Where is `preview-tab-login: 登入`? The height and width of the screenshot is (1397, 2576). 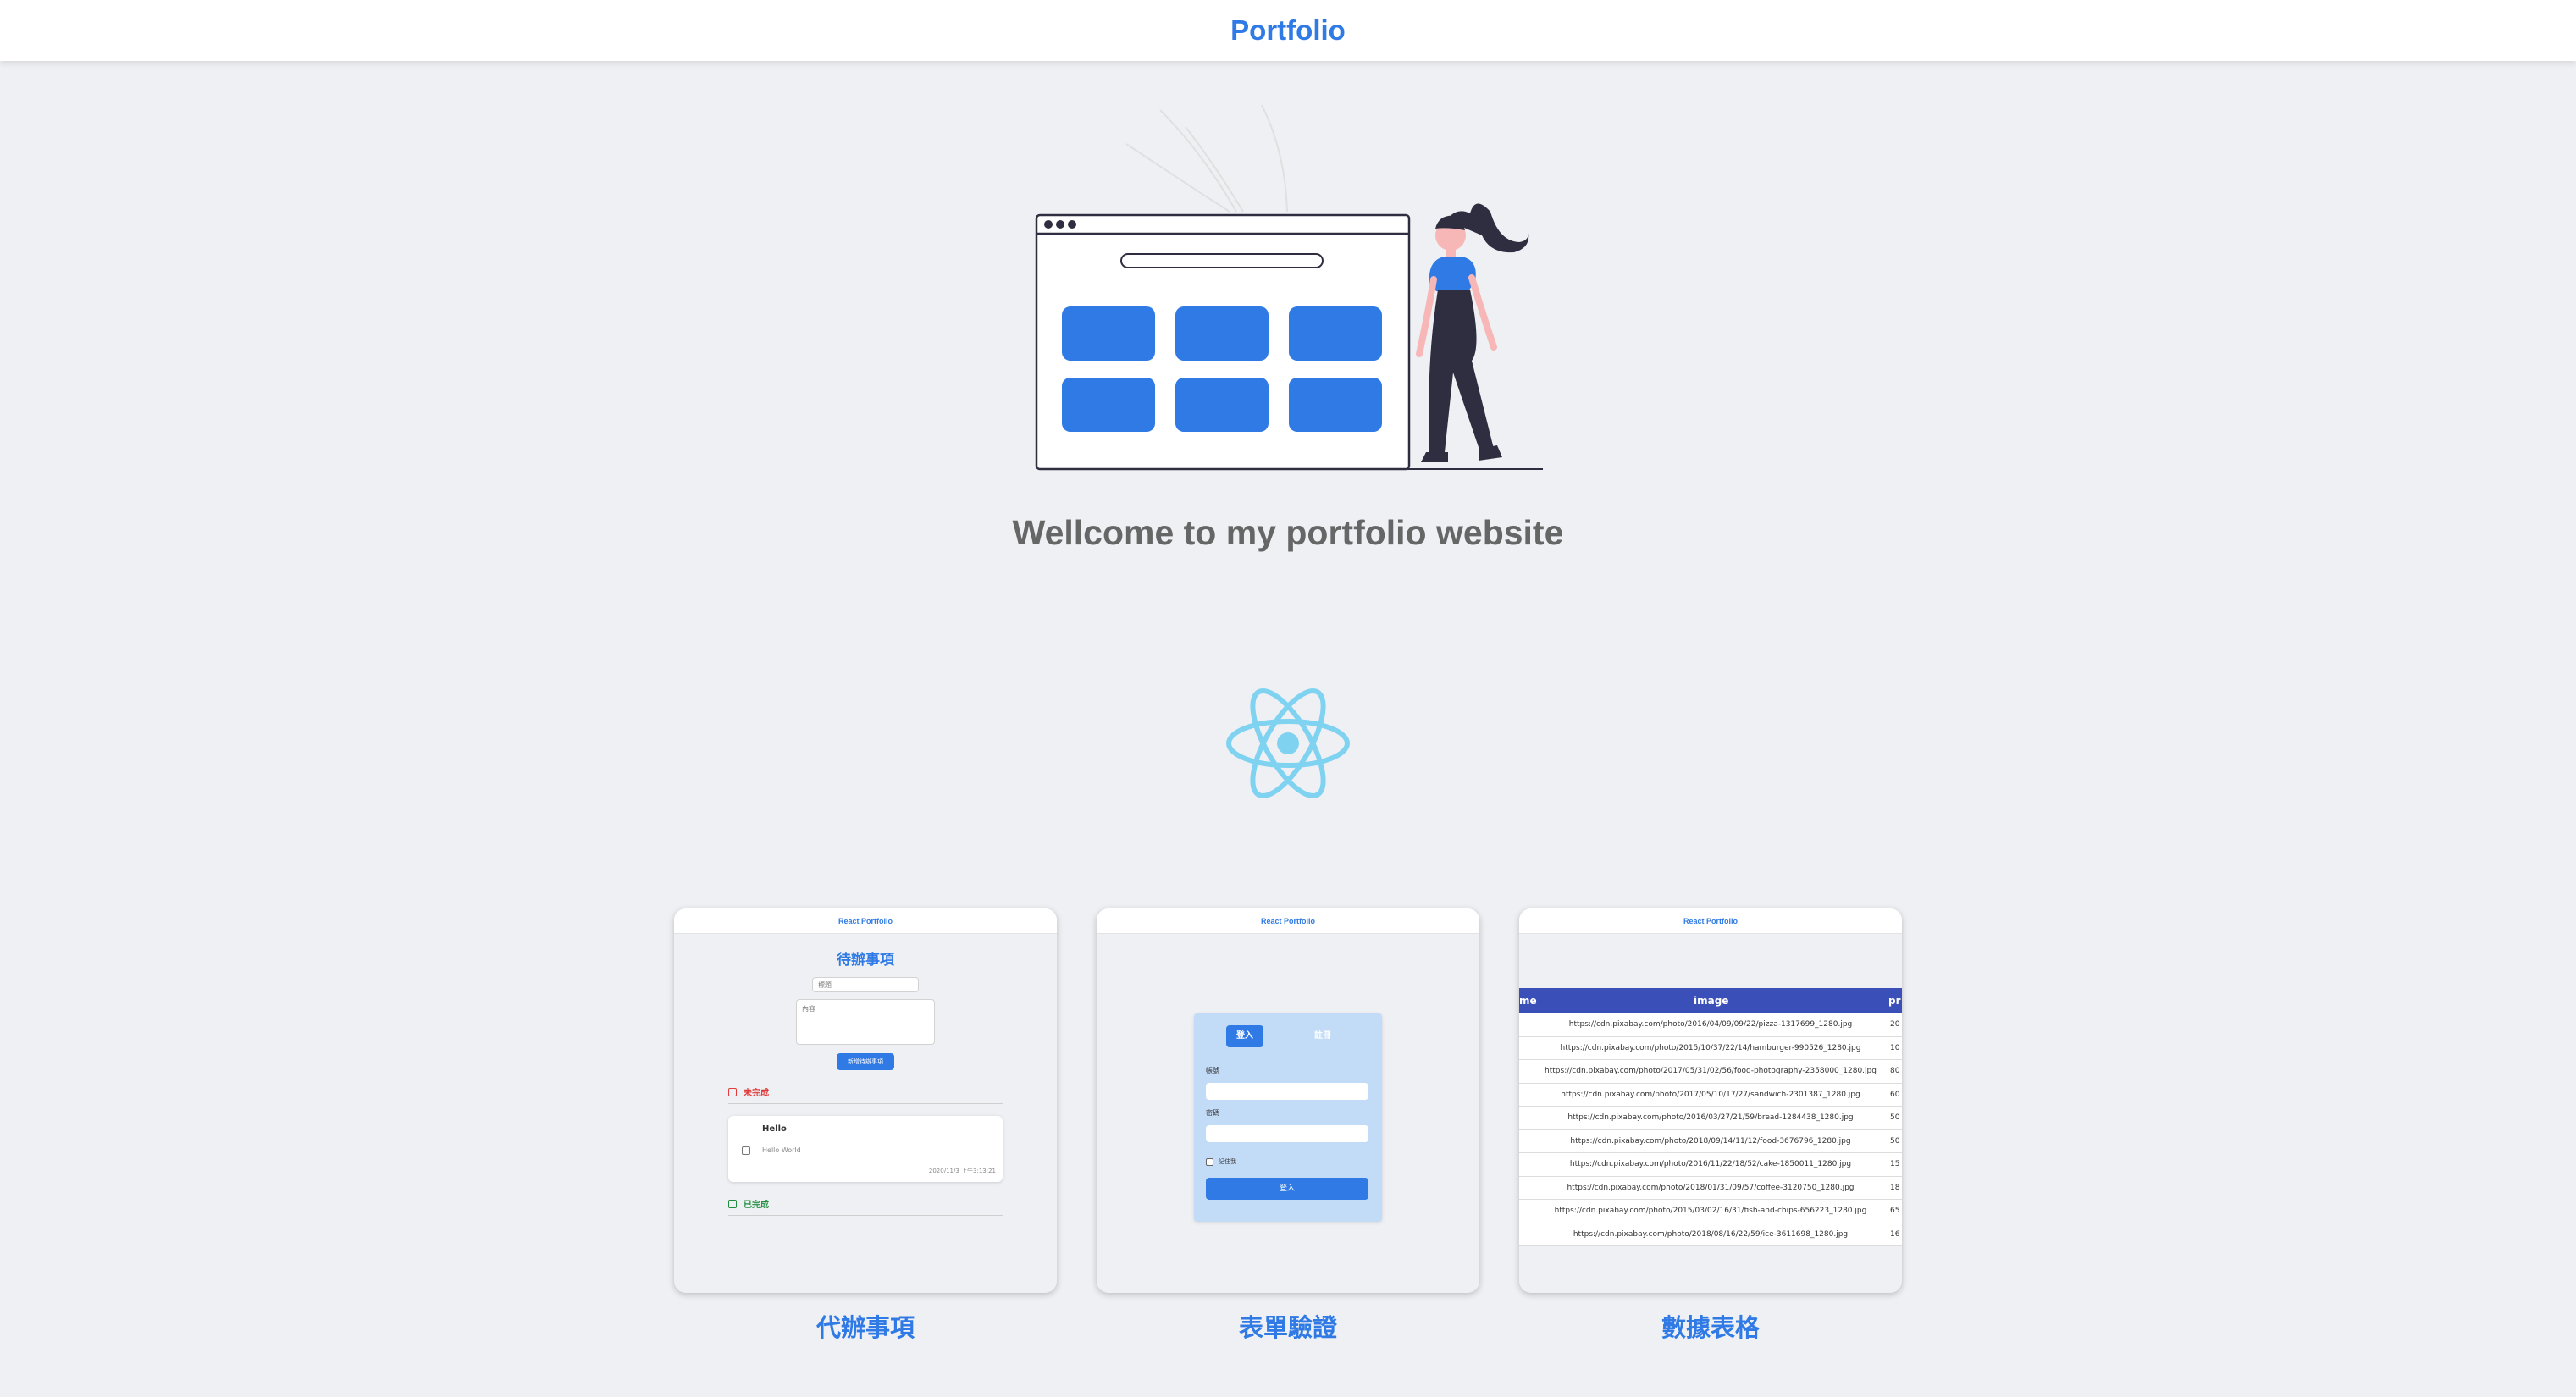 preview-tab-login: 登入 is located at coordinates (1244, 1036).